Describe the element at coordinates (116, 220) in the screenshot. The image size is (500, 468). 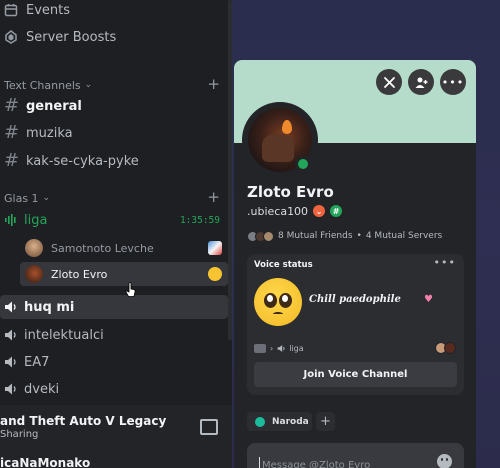
I see `voice-channel-liga: liga 1:35:59` at that location.